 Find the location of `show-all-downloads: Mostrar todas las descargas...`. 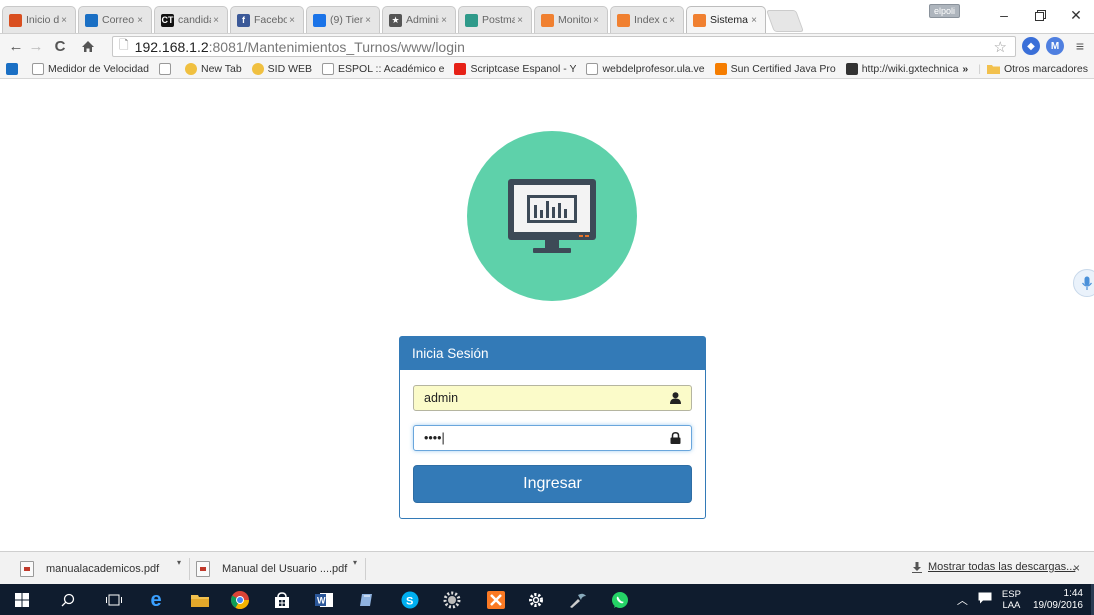

show-all-downloads: Mostrar todas las descargas... is located at coordinates (993, 567).